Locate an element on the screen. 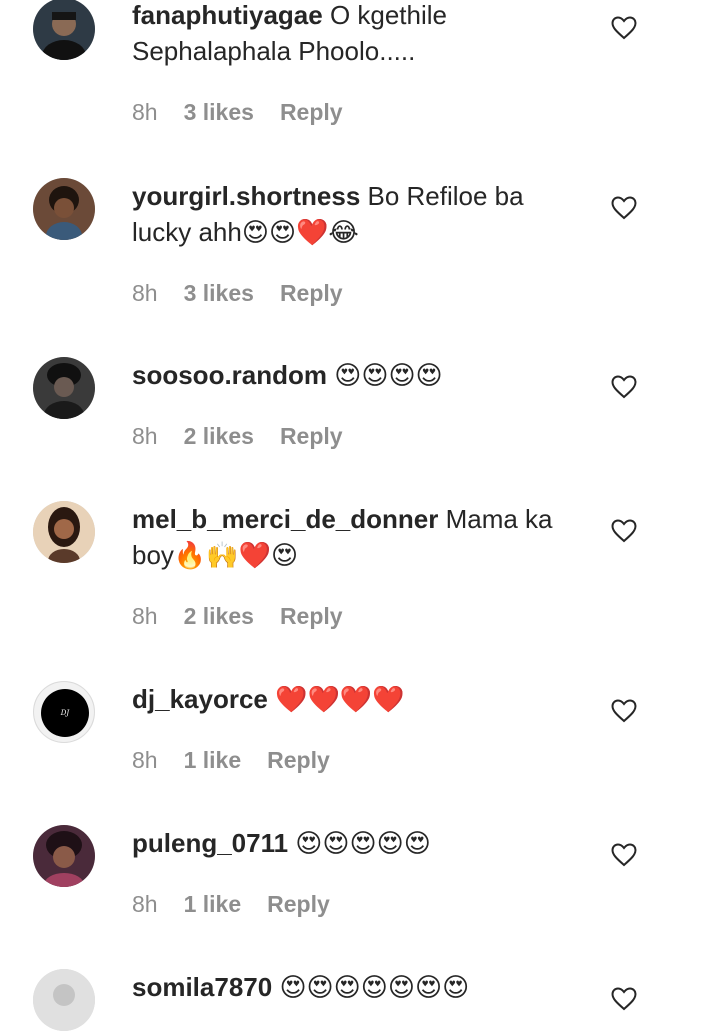 This screenshot has height=1031, width=720. svg-text: DJ is located at coordinates (65, 713).